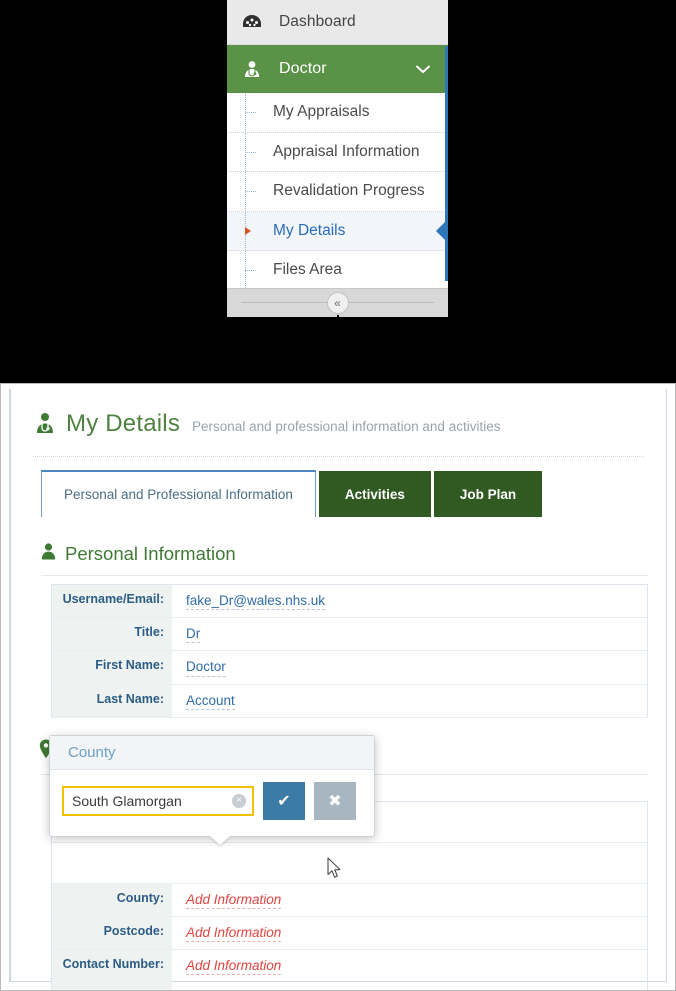 This screenshot has height=991, width=676. I want to click on nav-item-dashboard-label: Dashboard, so click(317, 21).